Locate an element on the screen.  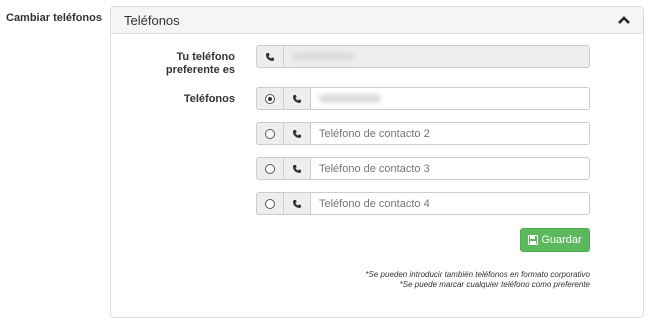
preferred-phone-group is located at coordinates (423, 56).